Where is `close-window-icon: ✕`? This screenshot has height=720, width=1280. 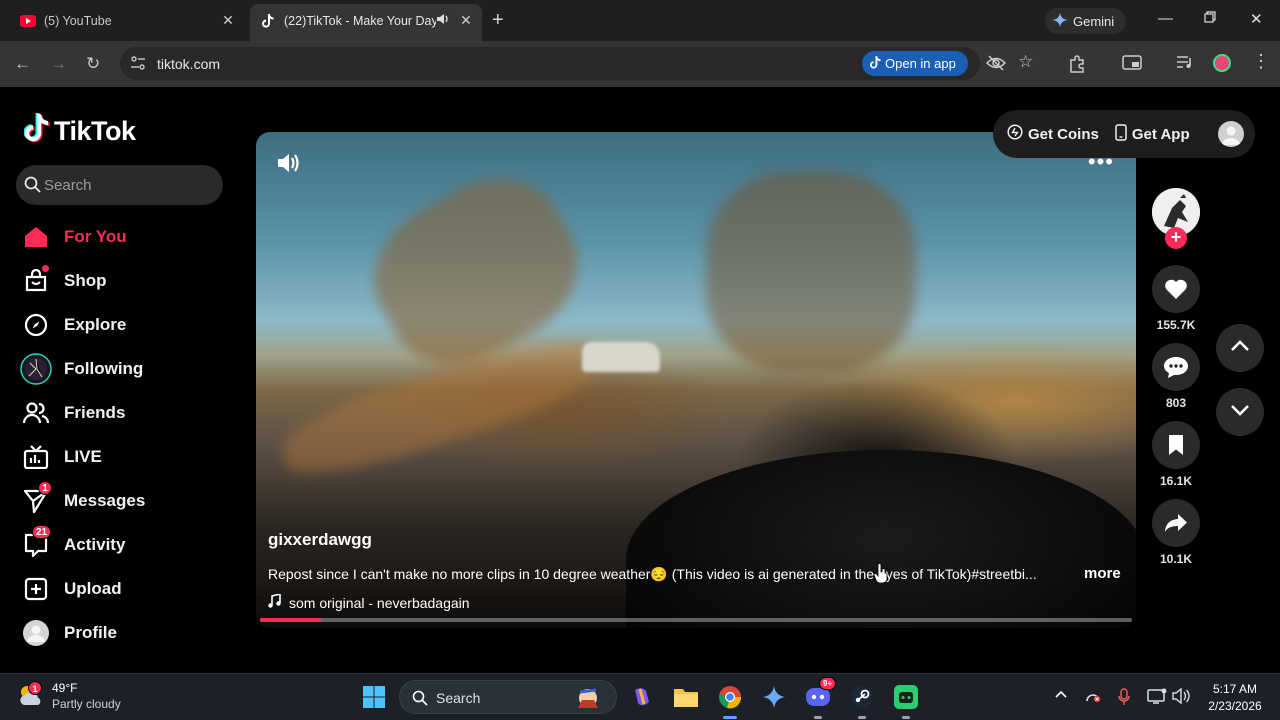 close-window-icon: ✕ is located at coordinates (1256, 19).